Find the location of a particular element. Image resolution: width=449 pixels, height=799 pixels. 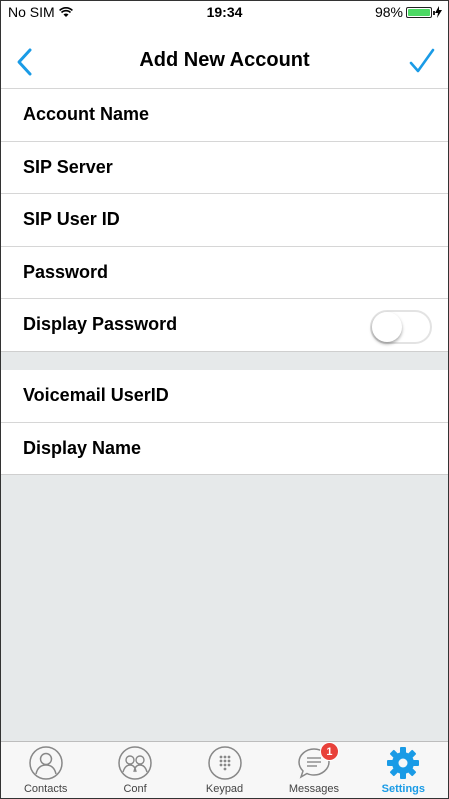

voicemail-form-section: Voicemail UserID Display Name is located at coordinates (224, 422).